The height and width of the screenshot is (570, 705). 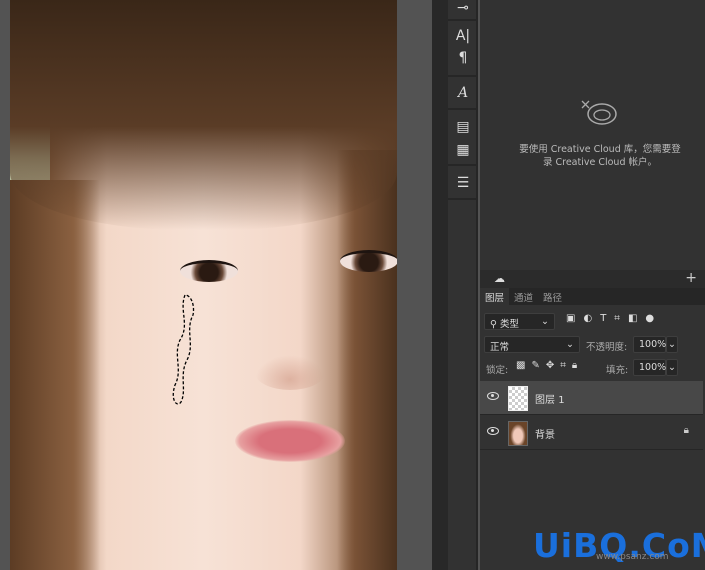 What do you see at coordinates (440, 285) in the screenshot?
I see `panel-divider` at bounding box center [440, 285].